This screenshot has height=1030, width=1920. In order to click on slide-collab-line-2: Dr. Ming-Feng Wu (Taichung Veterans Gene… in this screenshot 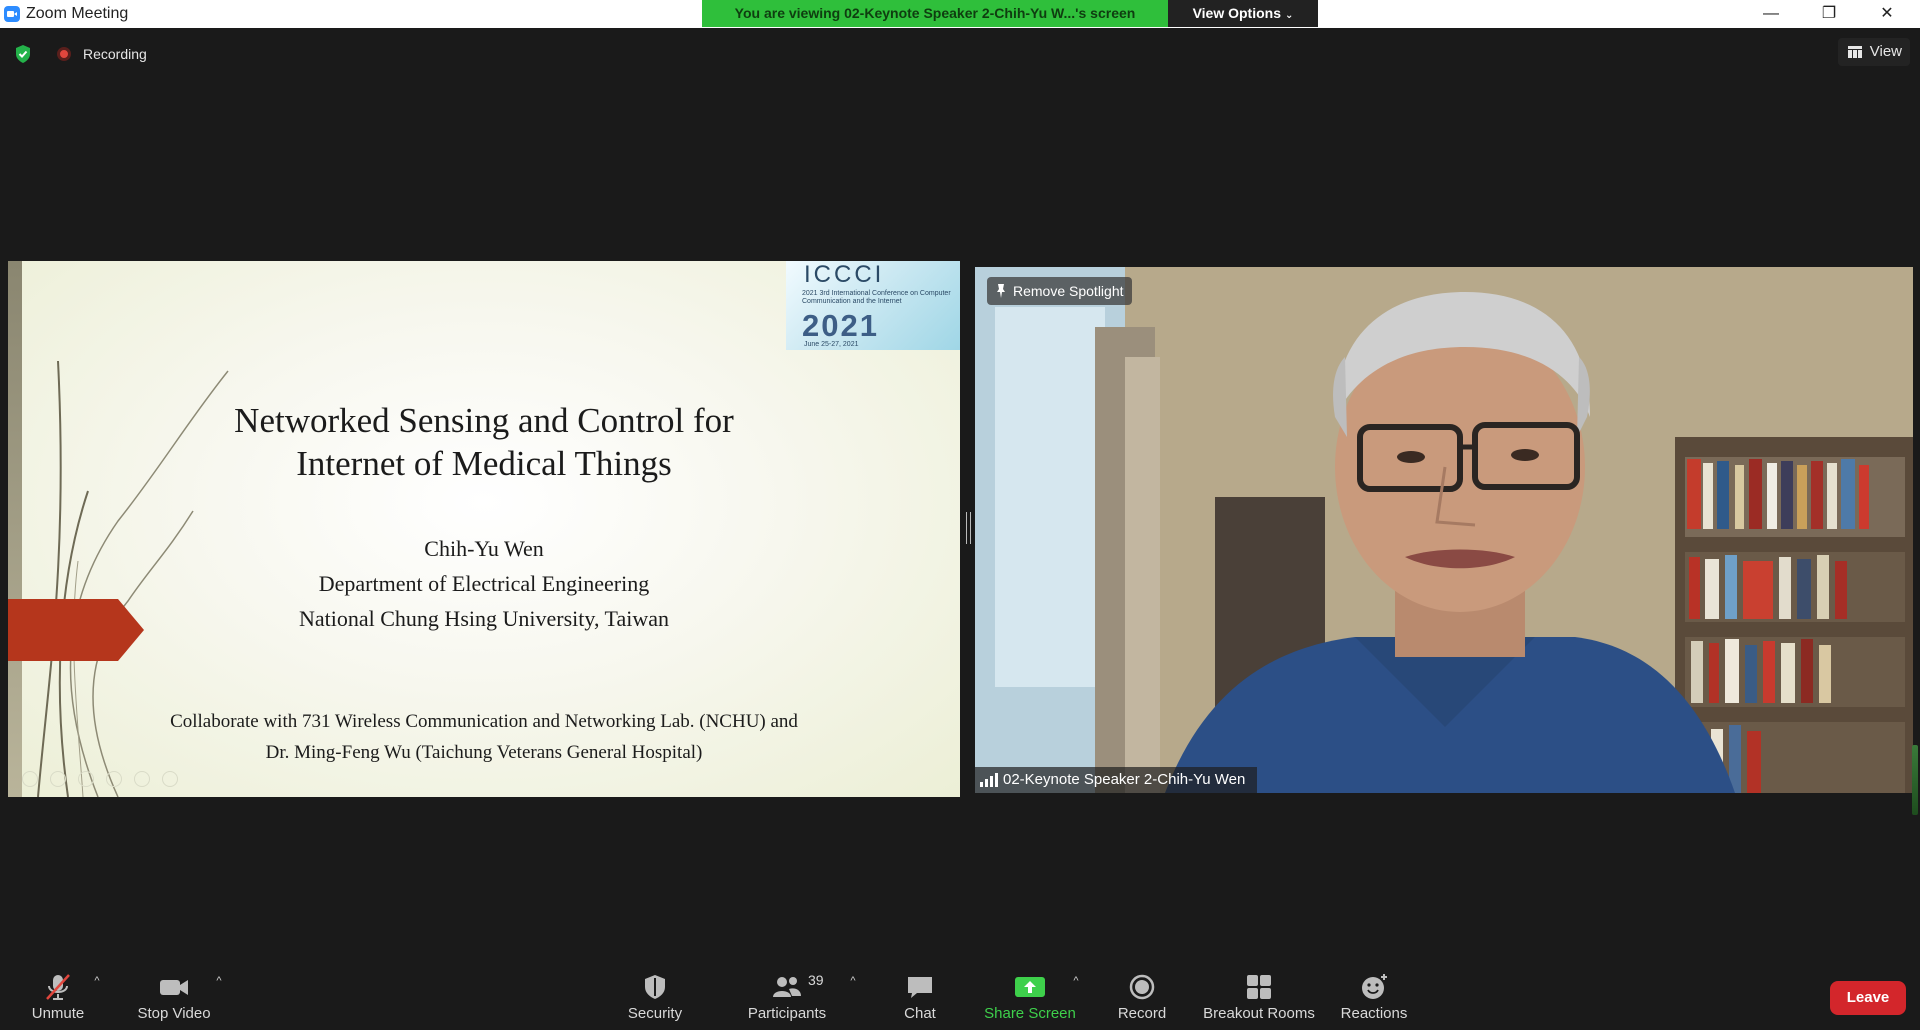, I will do `click(484, 752)`.